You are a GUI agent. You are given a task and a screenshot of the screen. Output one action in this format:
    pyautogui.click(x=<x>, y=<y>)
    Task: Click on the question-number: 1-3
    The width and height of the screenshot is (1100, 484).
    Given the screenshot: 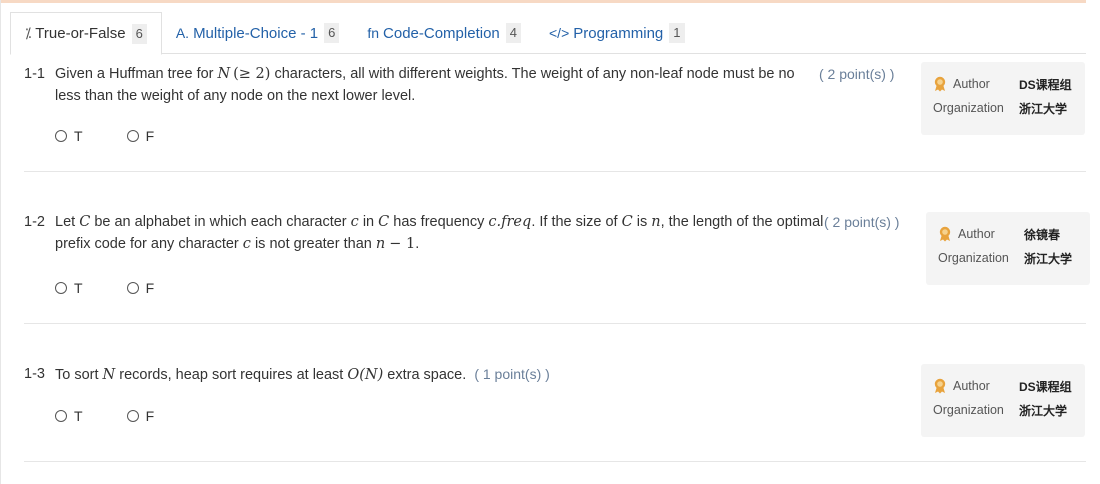 What is the action you would take?
    pyautogui.click(x=34, y=374)
    